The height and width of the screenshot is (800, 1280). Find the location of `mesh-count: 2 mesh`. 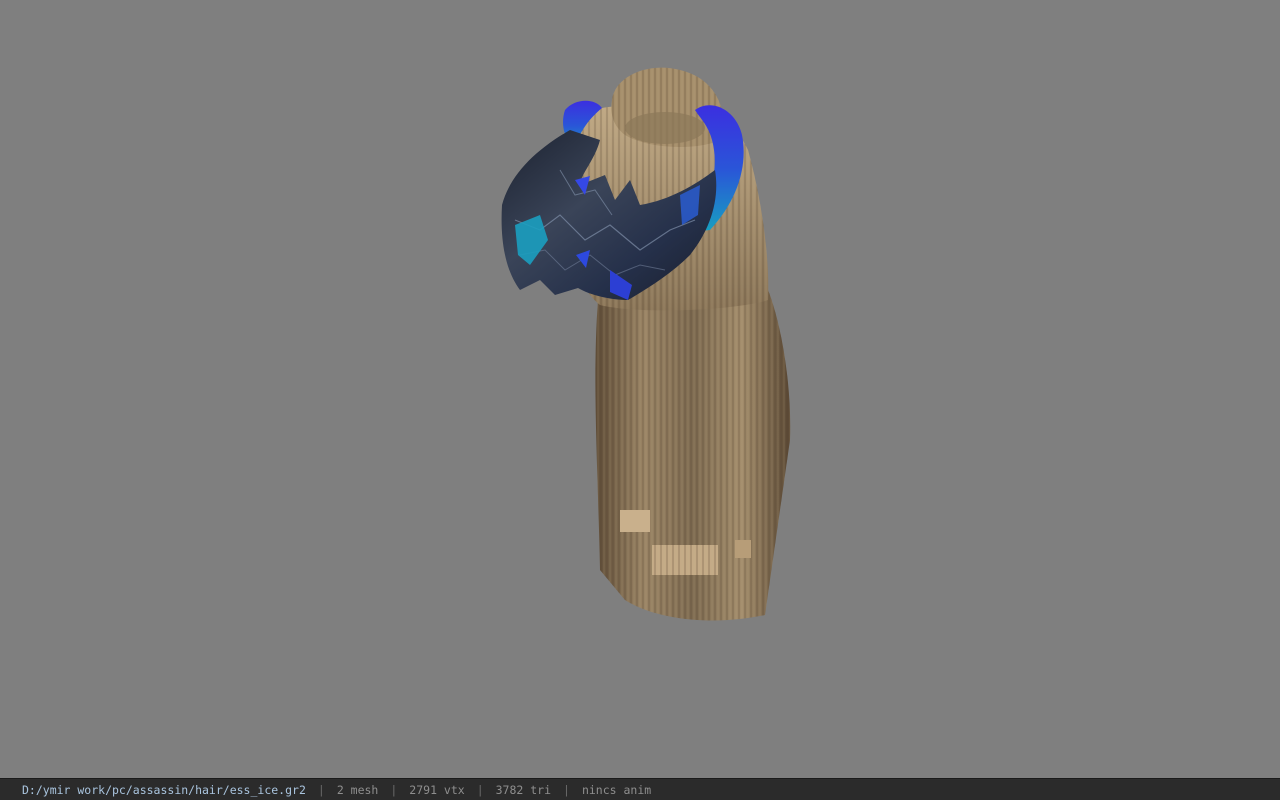

mesh-count: 2 mesh is located at coordinates (357, 789).